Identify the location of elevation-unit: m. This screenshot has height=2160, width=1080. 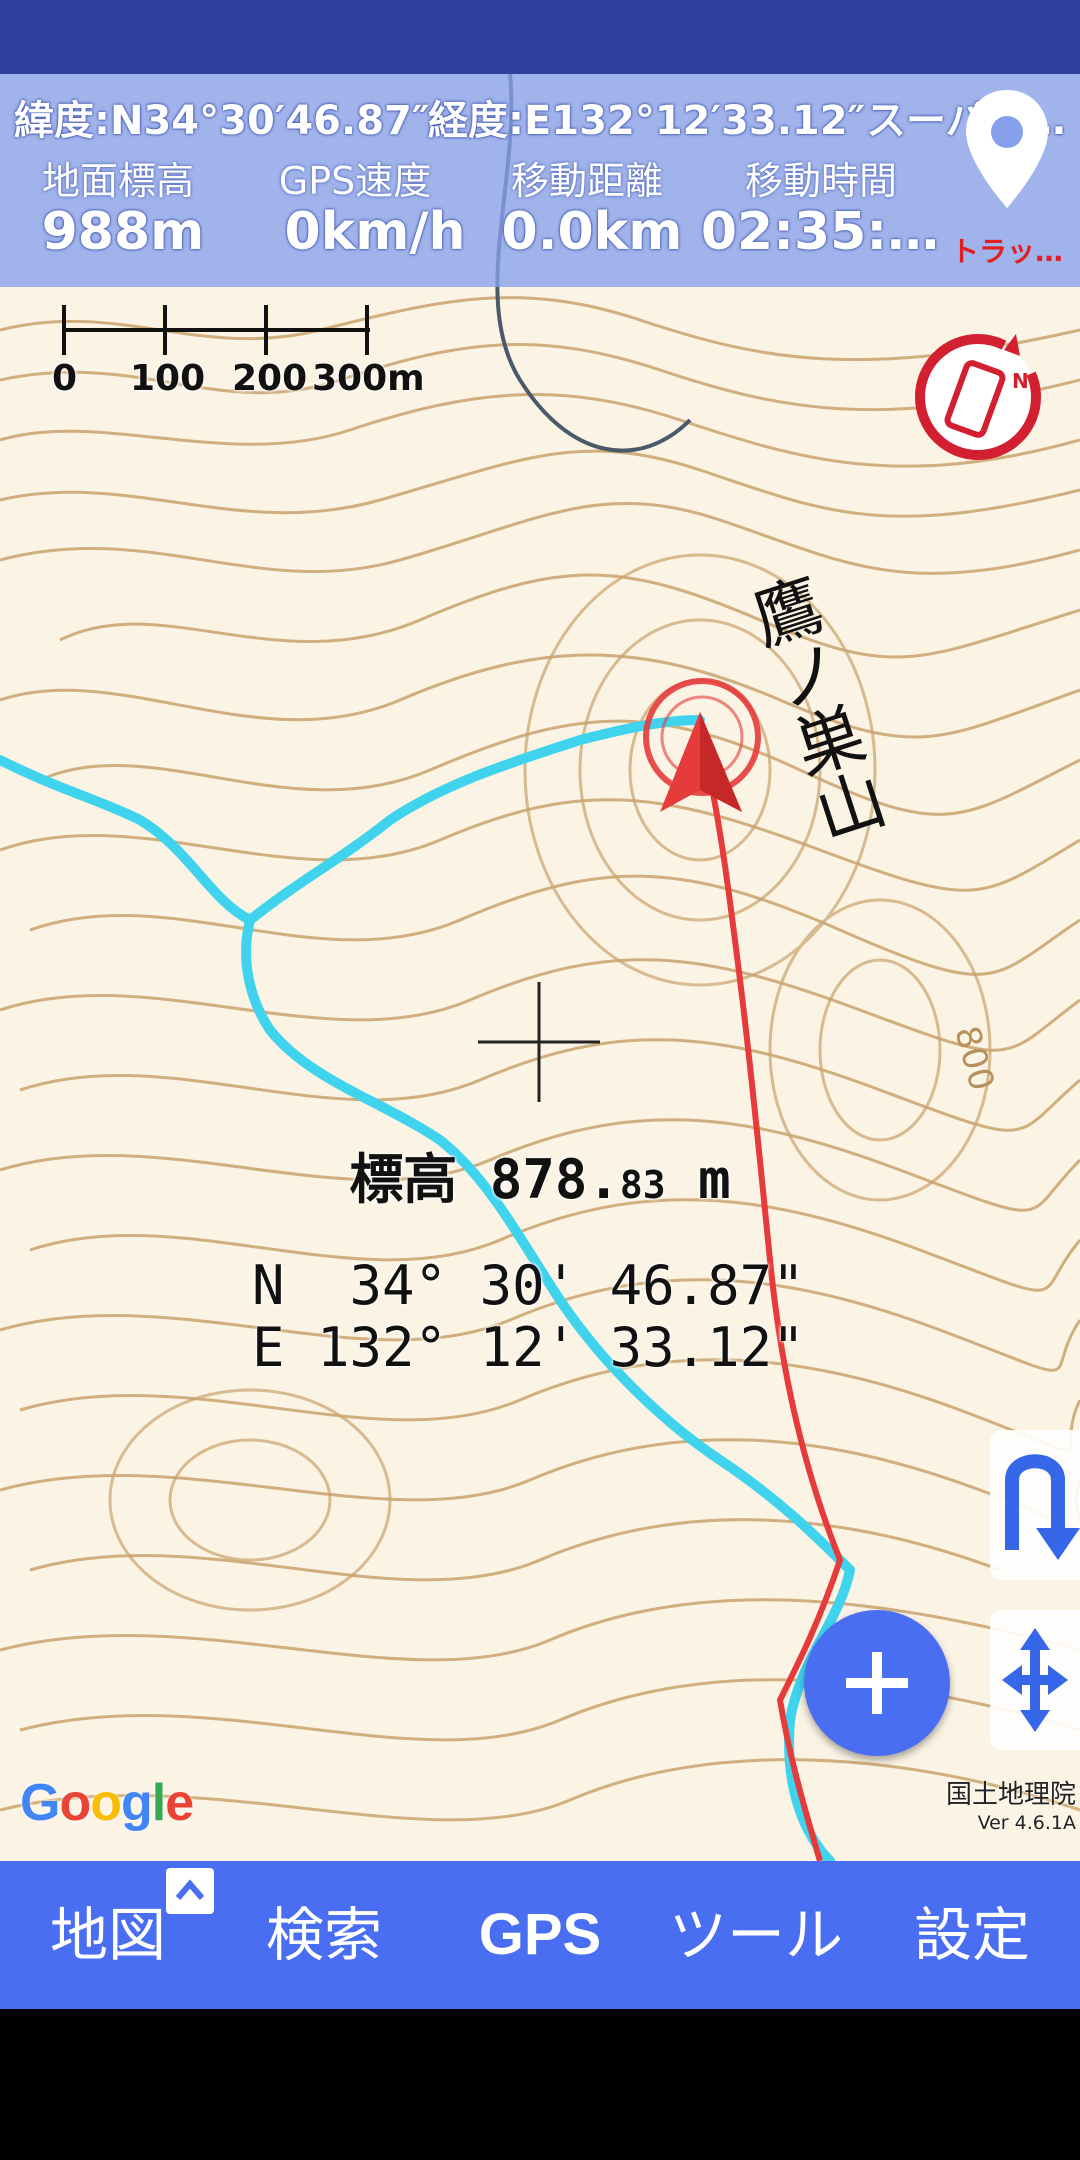
(714, 1179).